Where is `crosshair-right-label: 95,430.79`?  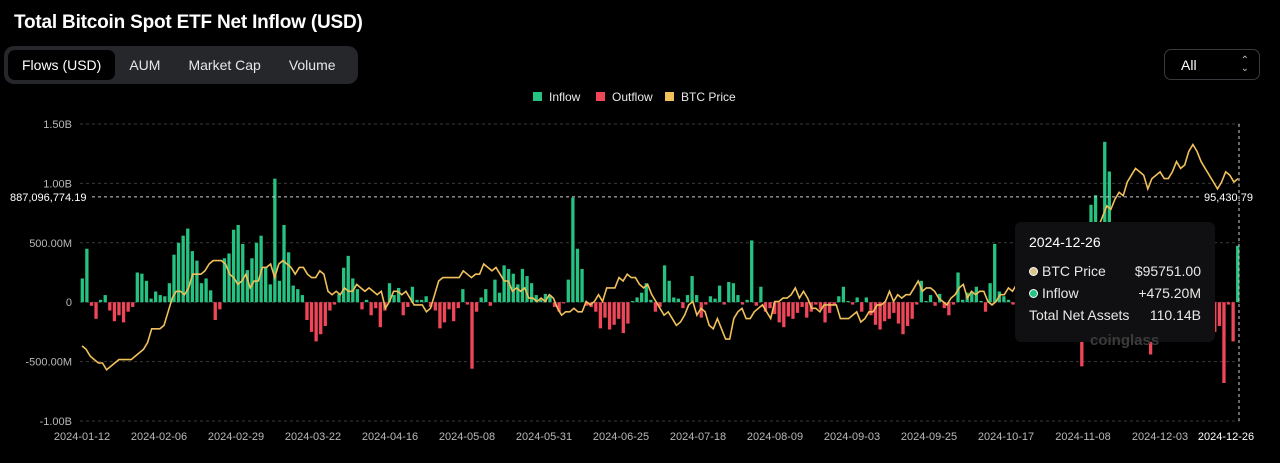
crosshair-right-label: 95,430.79 is located at coordinates (1228, 198).